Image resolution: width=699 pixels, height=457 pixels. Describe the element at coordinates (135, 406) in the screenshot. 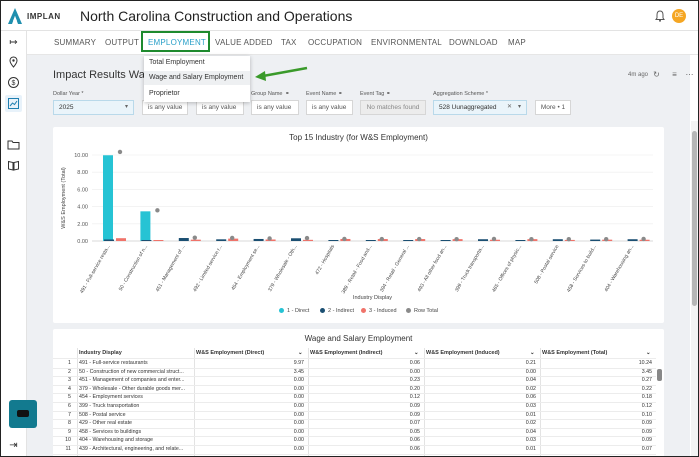

I see `table-cell-industry: 399 - Truck transportation` at that location.